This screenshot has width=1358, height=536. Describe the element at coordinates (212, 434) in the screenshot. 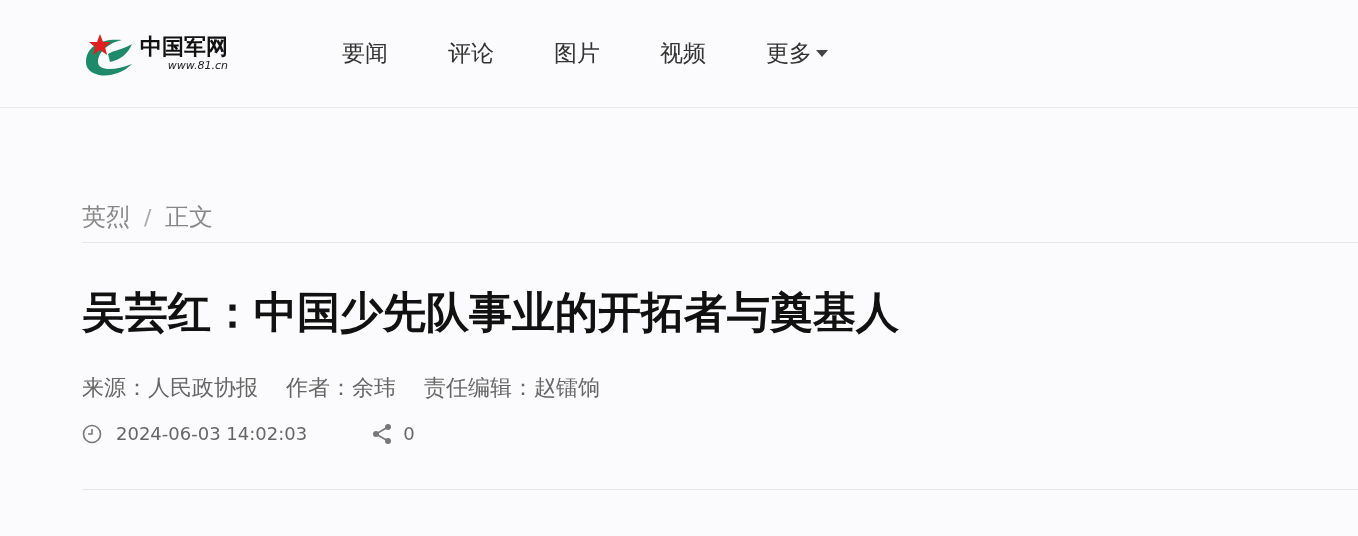

I see `publish-time: 2024-06-03 14:02:03` at that location.